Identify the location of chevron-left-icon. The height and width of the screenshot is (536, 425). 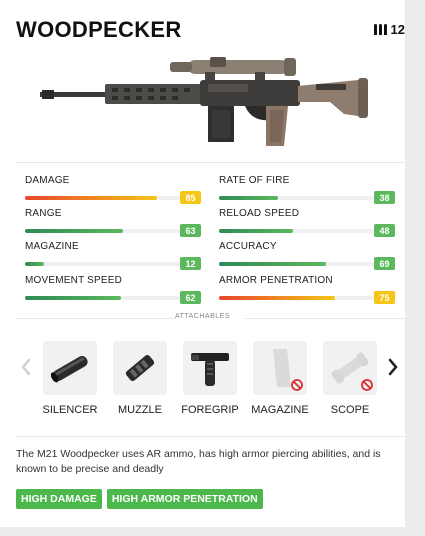
(26, 367).